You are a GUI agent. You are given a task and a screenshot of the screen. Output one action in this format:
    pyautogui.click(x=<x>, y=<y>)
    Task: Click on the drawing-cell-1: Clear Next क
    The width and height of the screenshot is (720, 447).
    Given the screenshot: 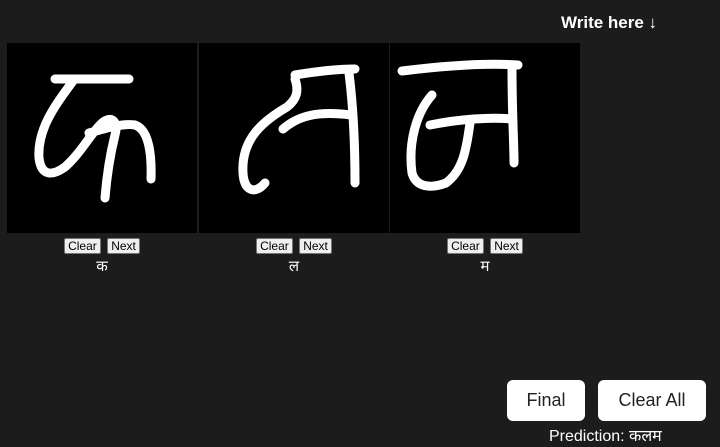 What is the action you would take?
    pyautogui.click(x=102, y=159)
    